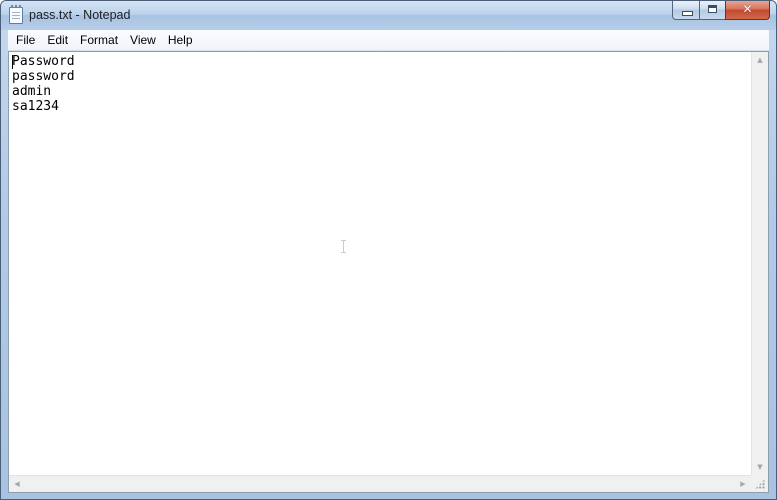 This screenshot has height=500, width=777. I want to click on menu-help: Help, so click(180, 40).